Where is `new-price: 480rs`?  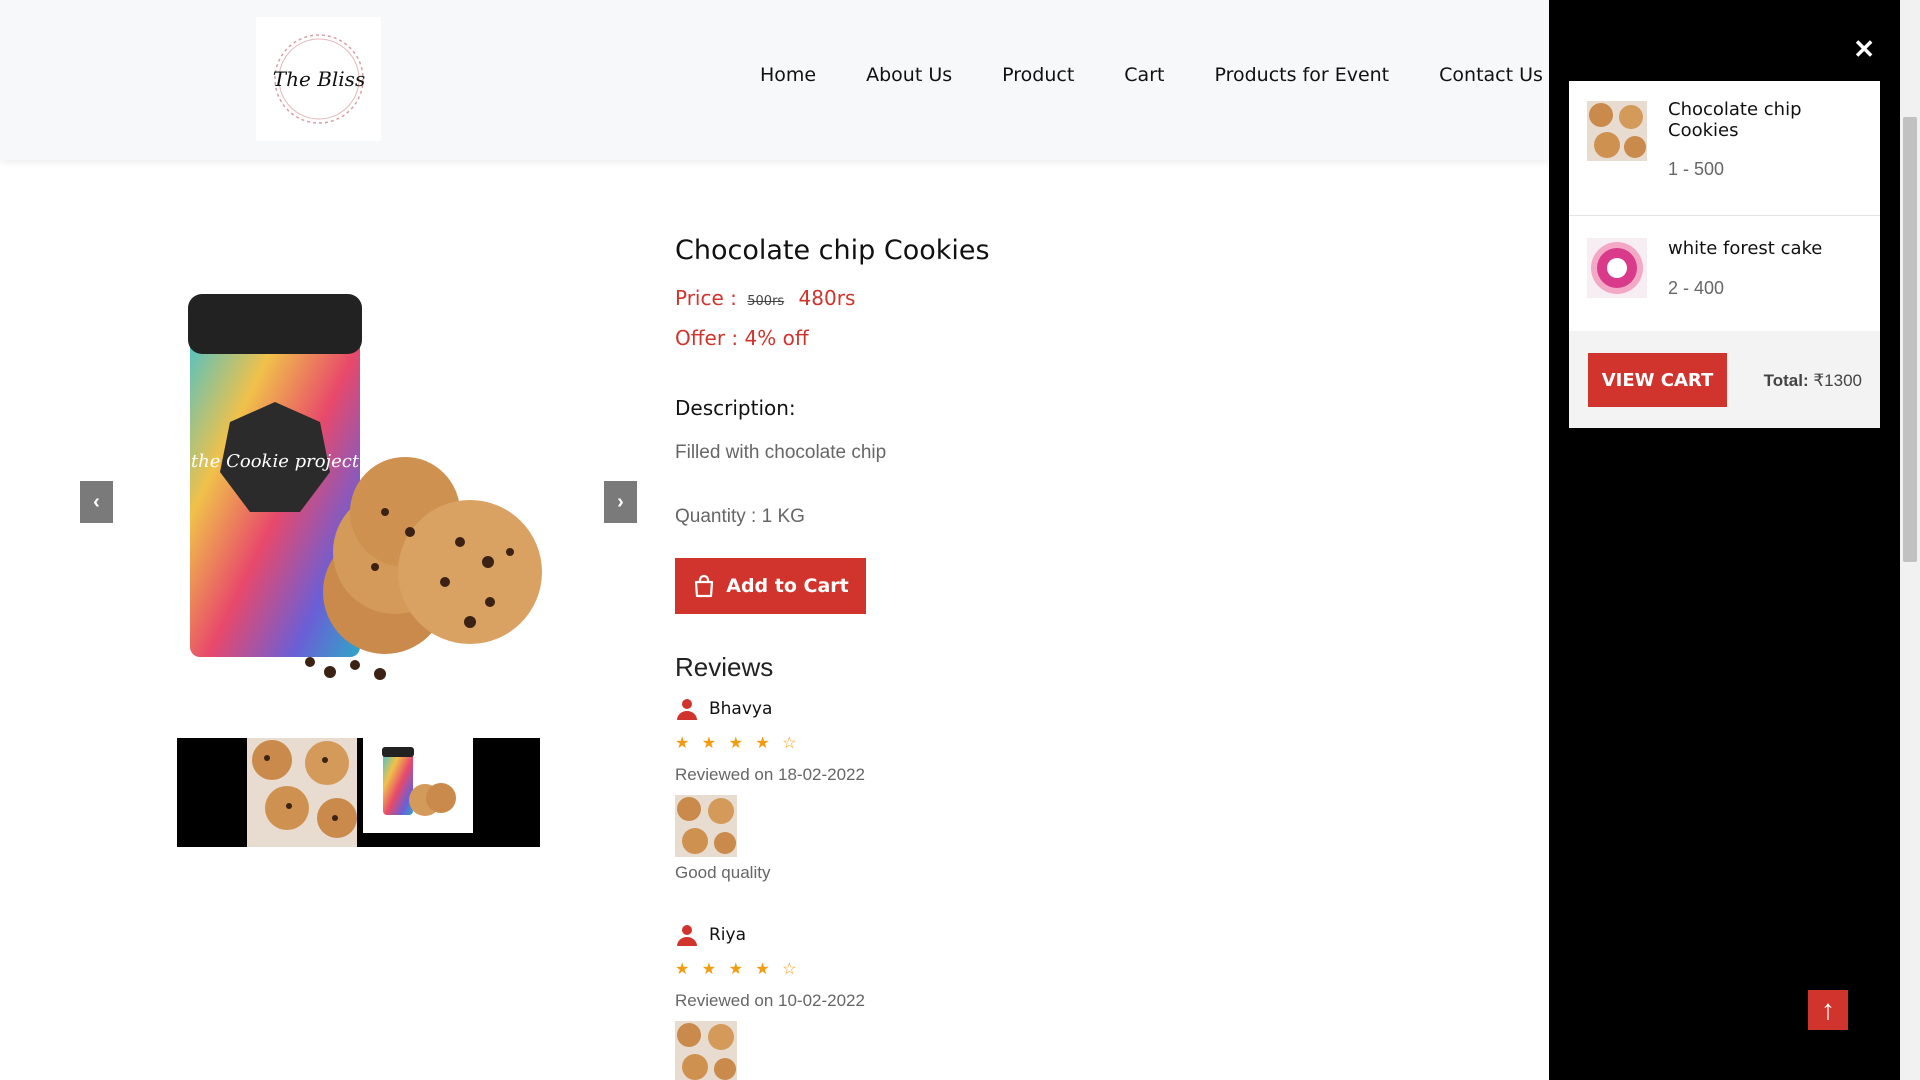 new-price: 480rs is located at coordinates (827, 298).